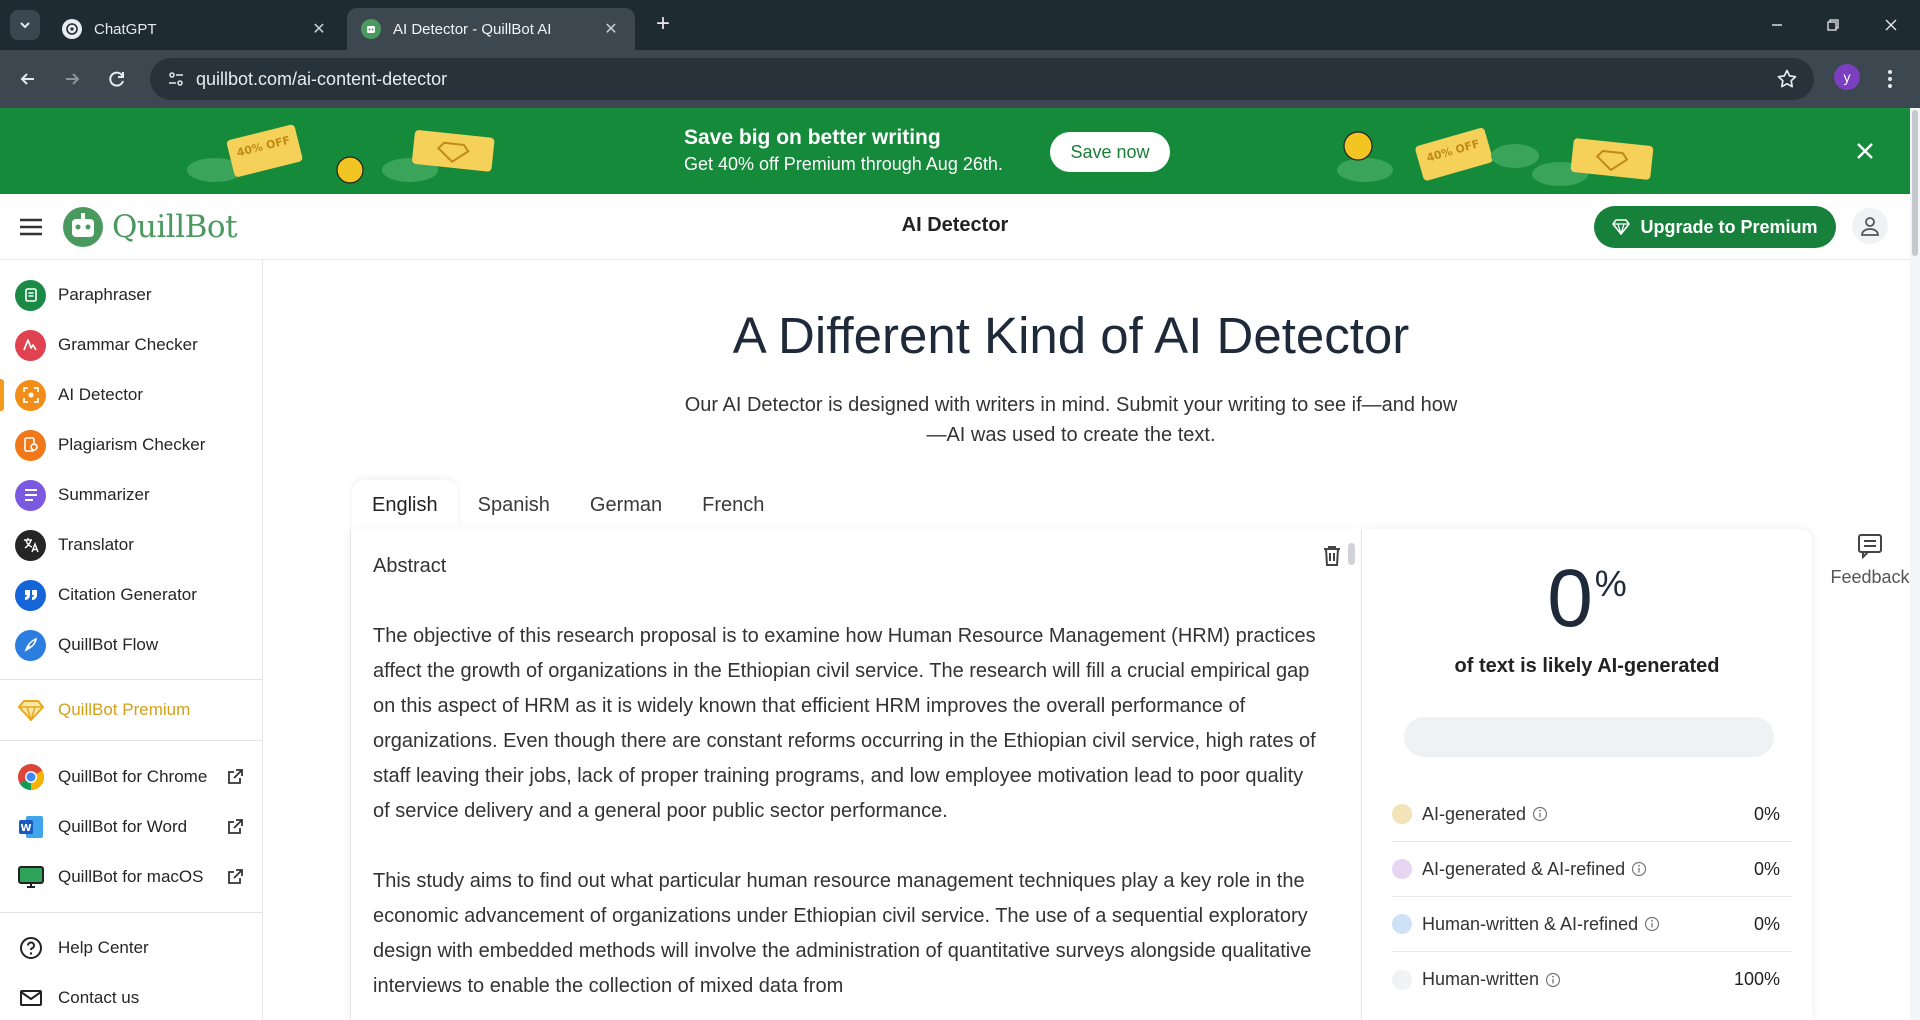  I want to click on forward-icon, so click(72, 79).